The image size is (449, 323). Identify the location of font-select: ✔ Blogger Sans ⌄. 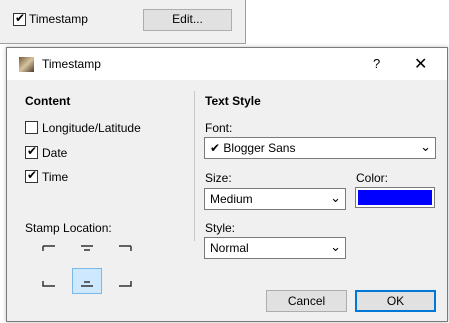
(320, 148).